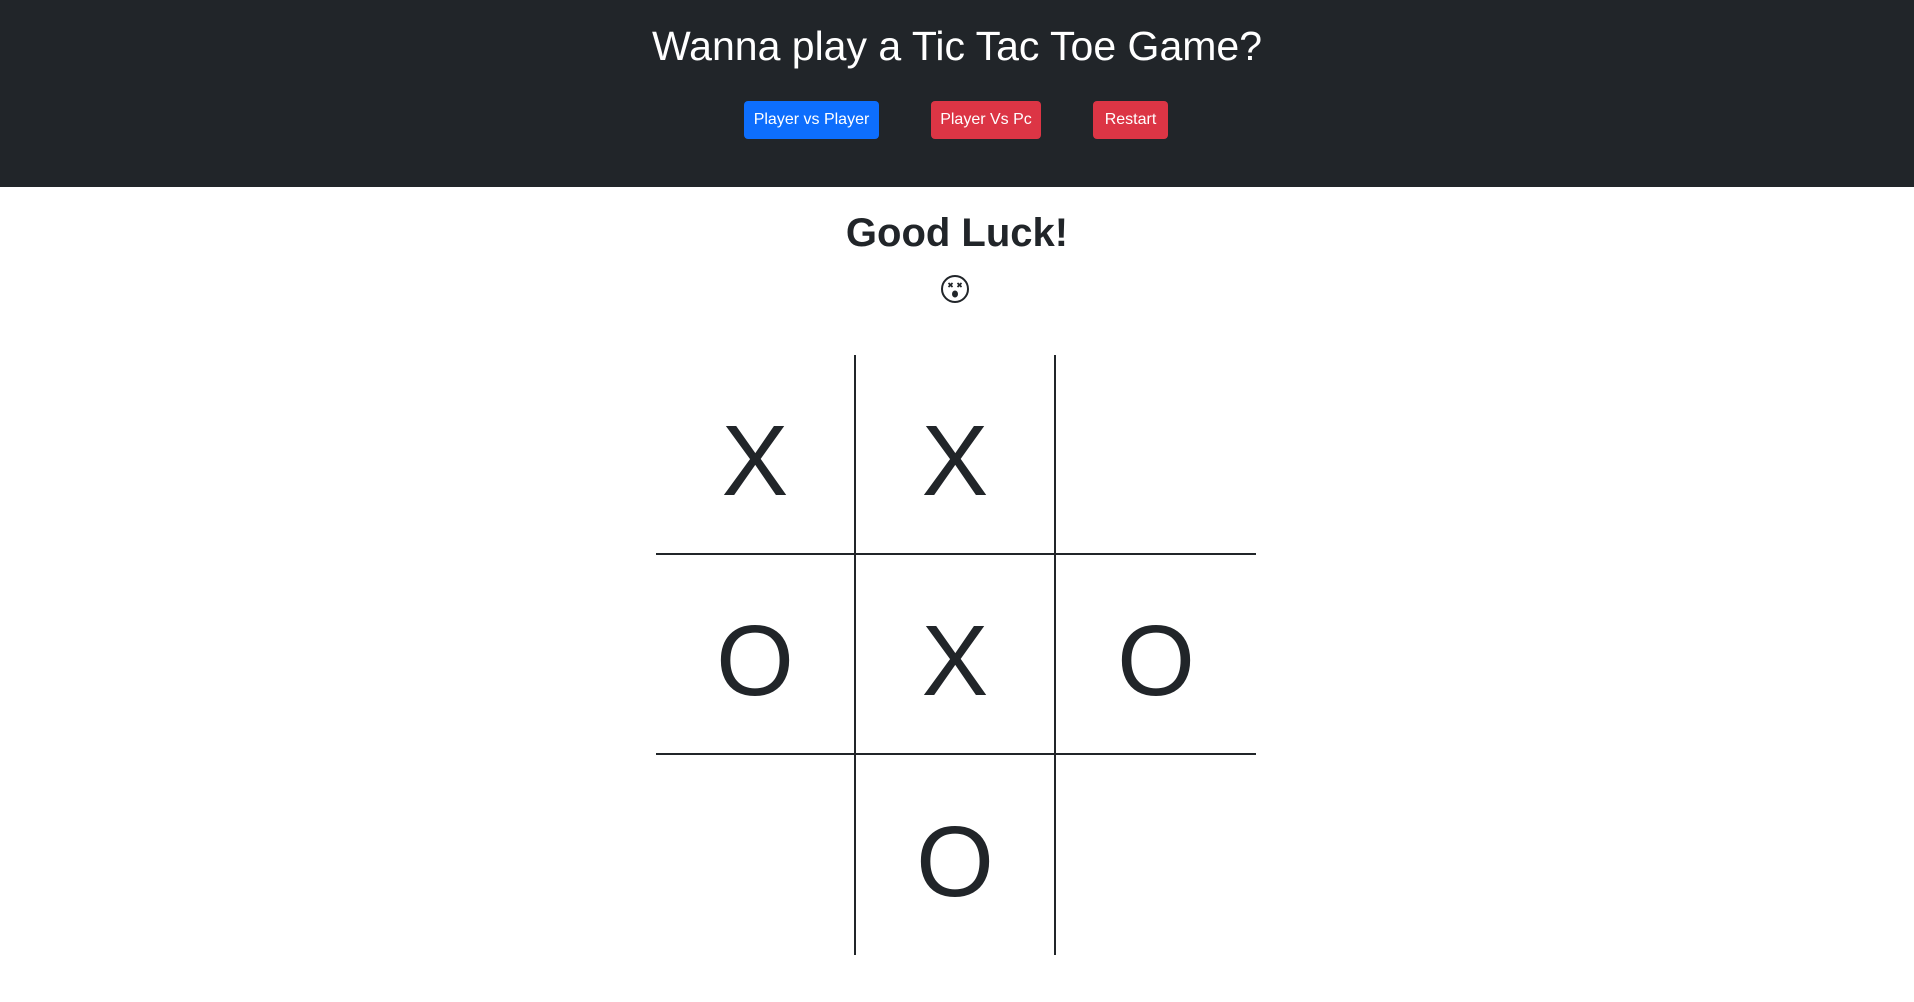 Image resolution: width=1914 pixels, height=1002 pixels. What do you see at coordinates (957, 233) in the screenshot?
I see `status-message: Good Luck!` at bounding box center [957, 233].